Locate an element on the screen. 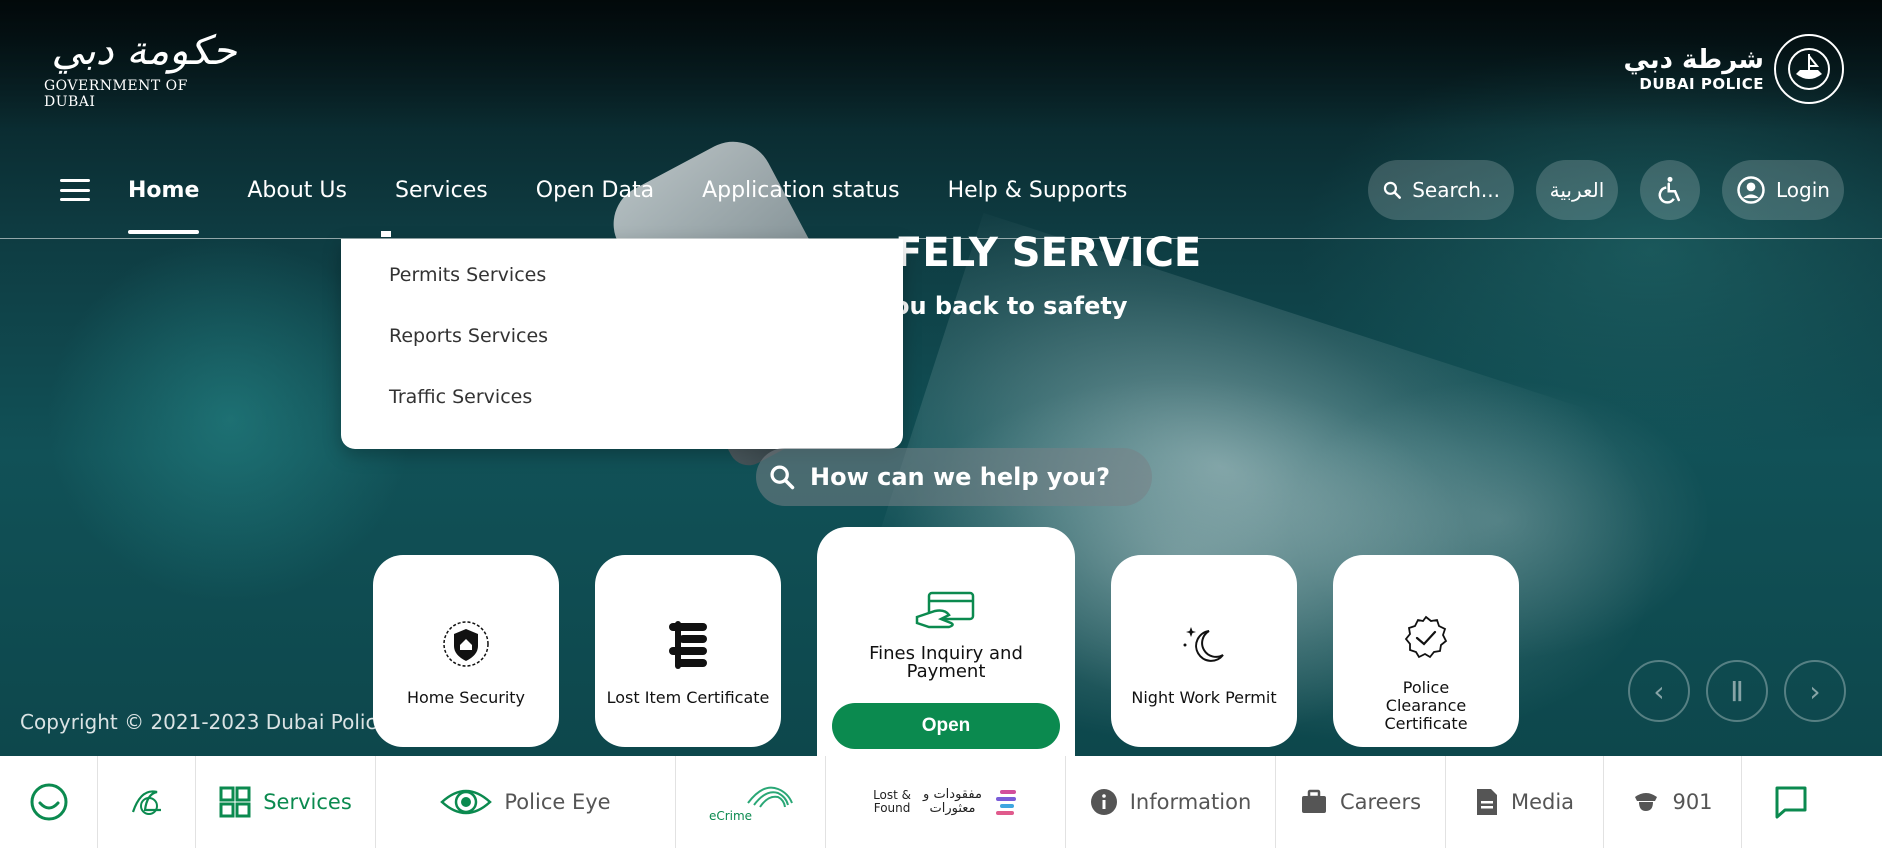 Image resolution: width=1882 pixels, height=848 pixels. bottom-media: Media is located at coordinates (1525, 802).